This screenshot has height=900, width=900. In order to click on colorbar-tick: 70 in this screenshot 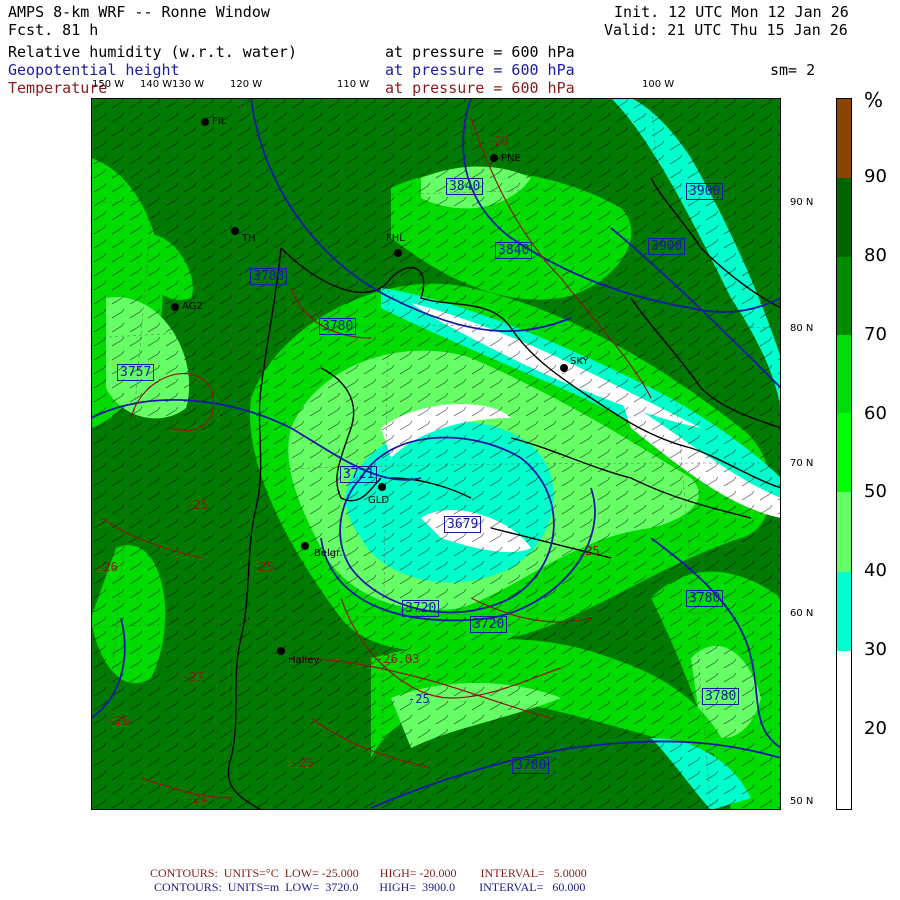, I will do `click(875, 334)`.